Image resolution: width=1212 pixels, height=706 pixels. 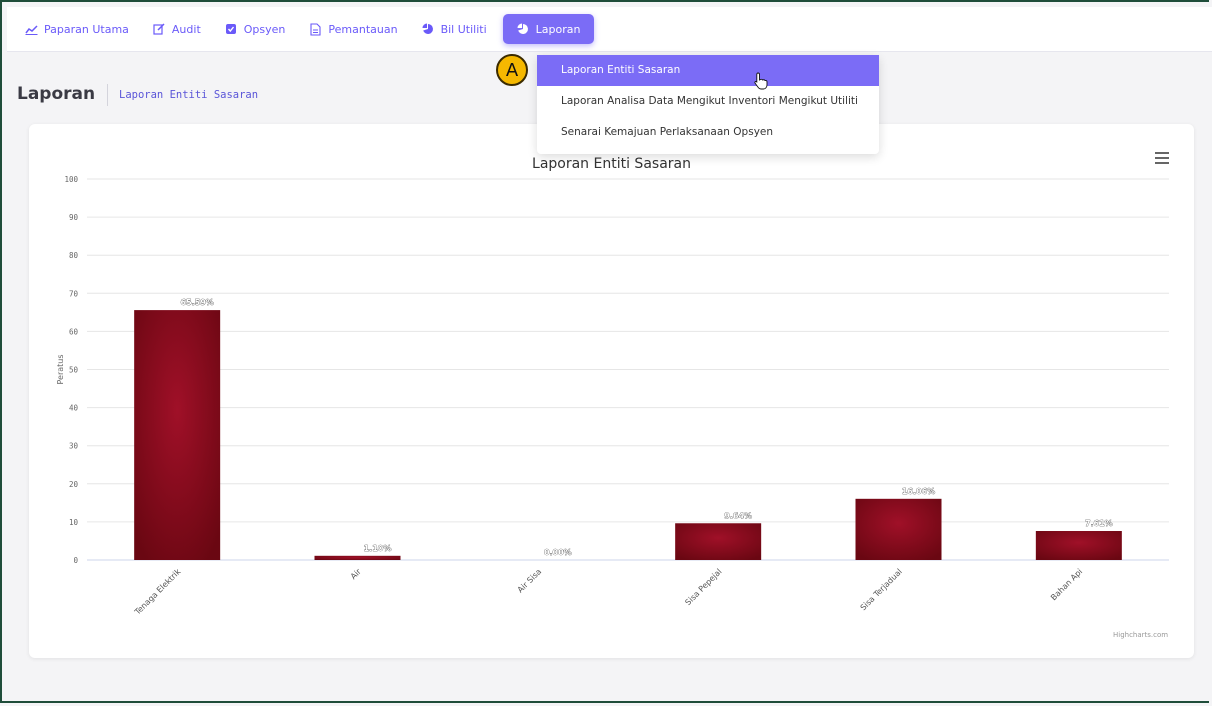 I want to click on x-tick-label: Bahan Api, so click(x=1066, y=584).